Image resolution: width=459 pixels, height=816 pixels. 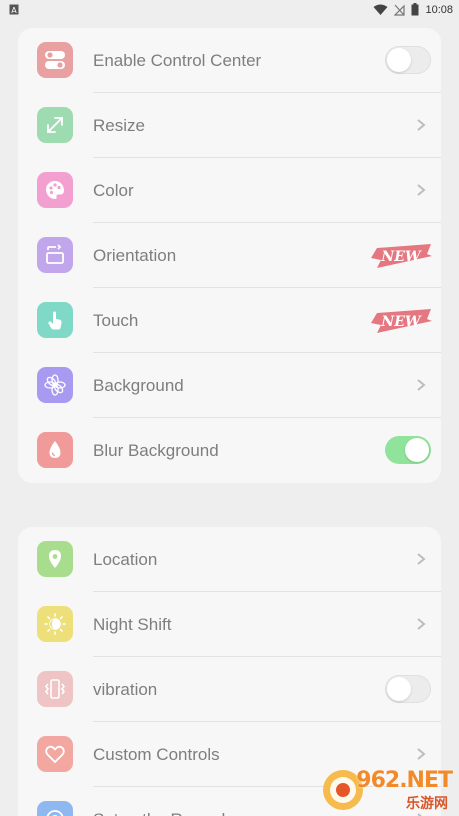 I want to click on row-label: Background, so click(x=138, y=385).